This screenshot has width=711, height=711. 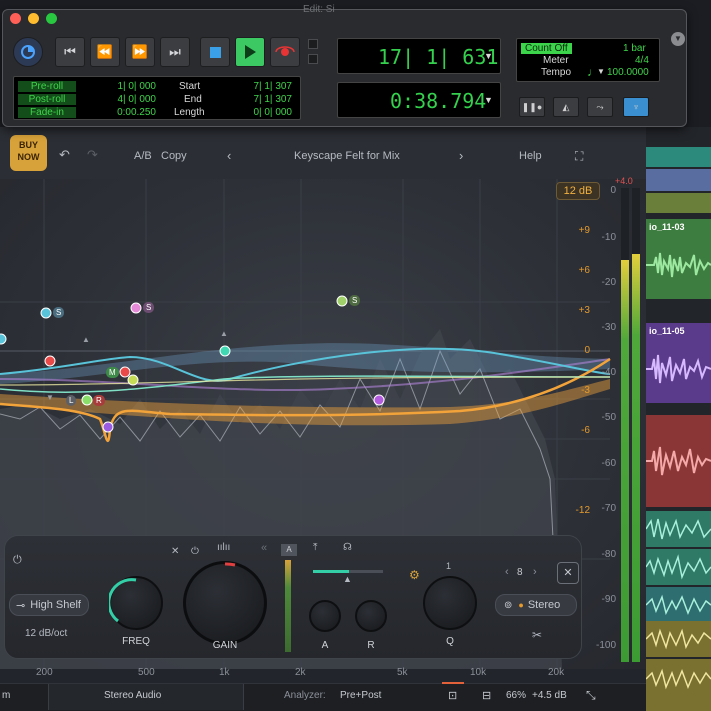 What do you see at coordinates (289, 550) in the screenshot?
I see `auto-gain-button: A` at bounding box center [289, 550].